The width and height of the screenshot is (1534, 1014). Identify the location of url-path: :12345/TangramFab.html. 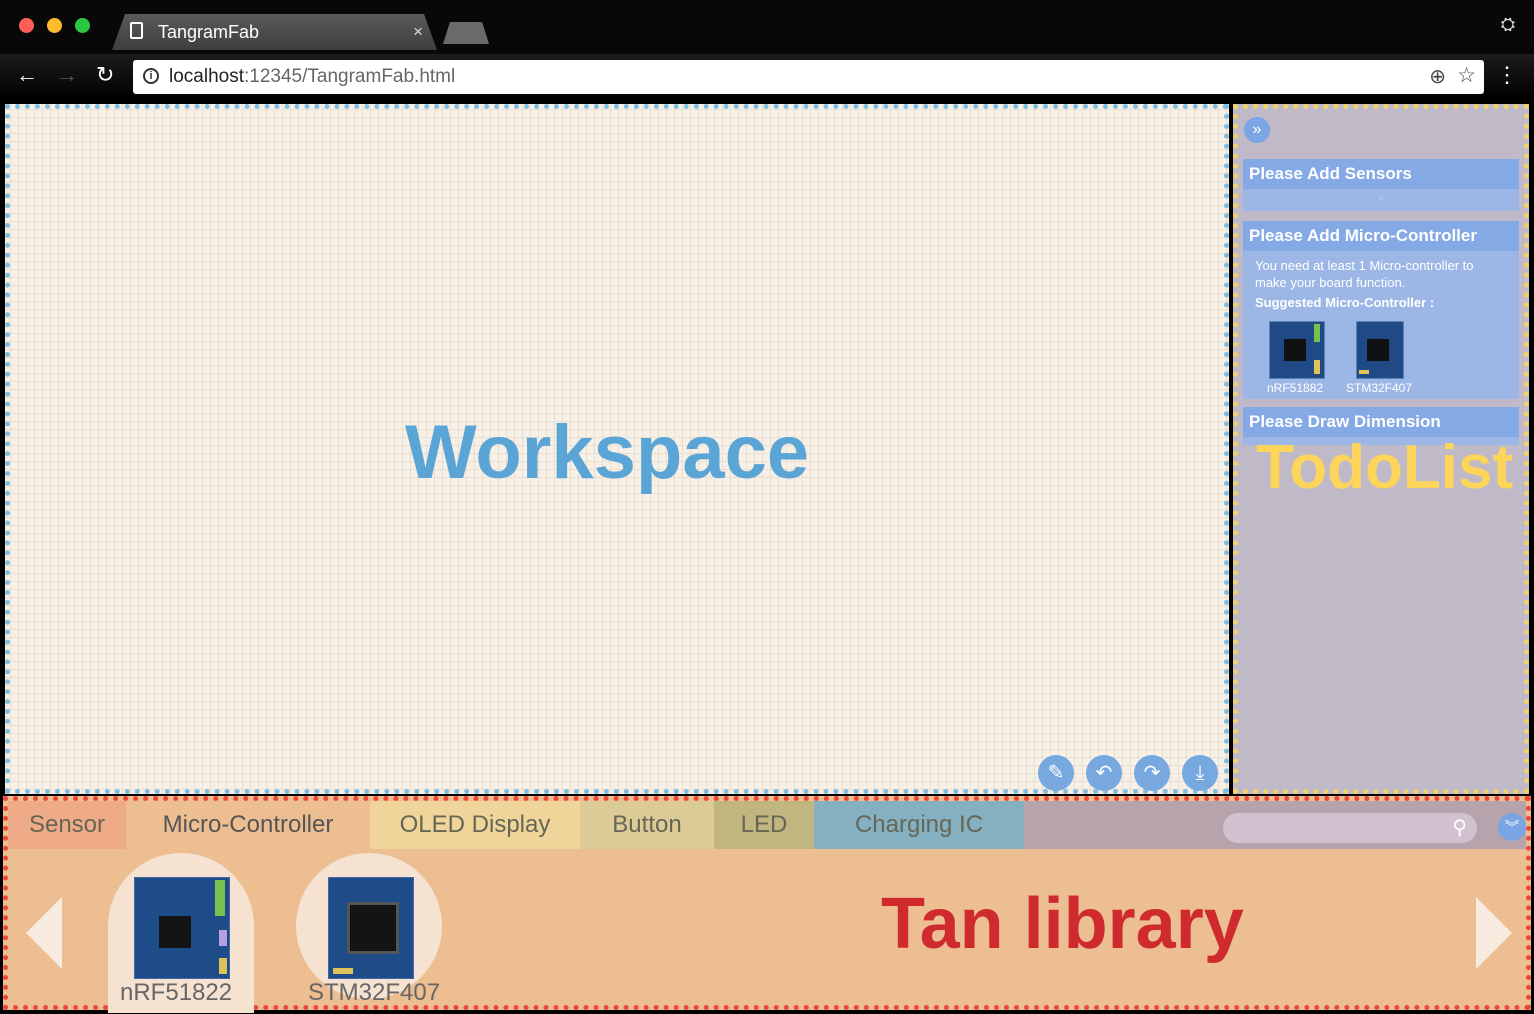
(350, 76).